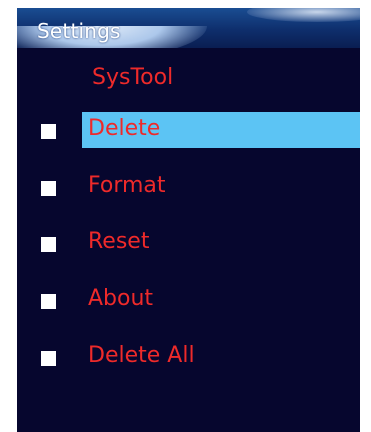  Describe the element at coordinates (141, 355) in the screenshot. I see `menu-item-label: Delete All` at that location.